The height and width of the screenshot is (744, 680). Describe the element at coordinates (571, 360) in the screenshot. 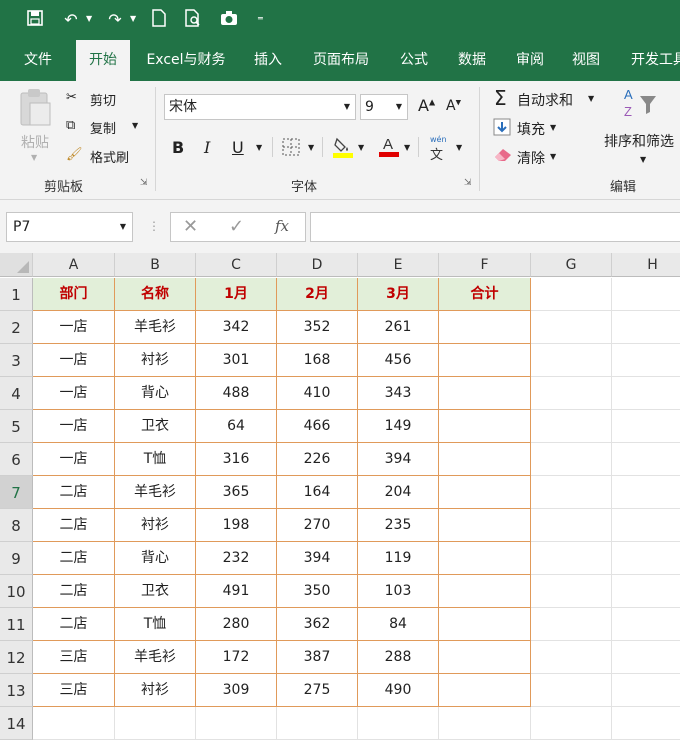

I see `cell-g3` at that location.